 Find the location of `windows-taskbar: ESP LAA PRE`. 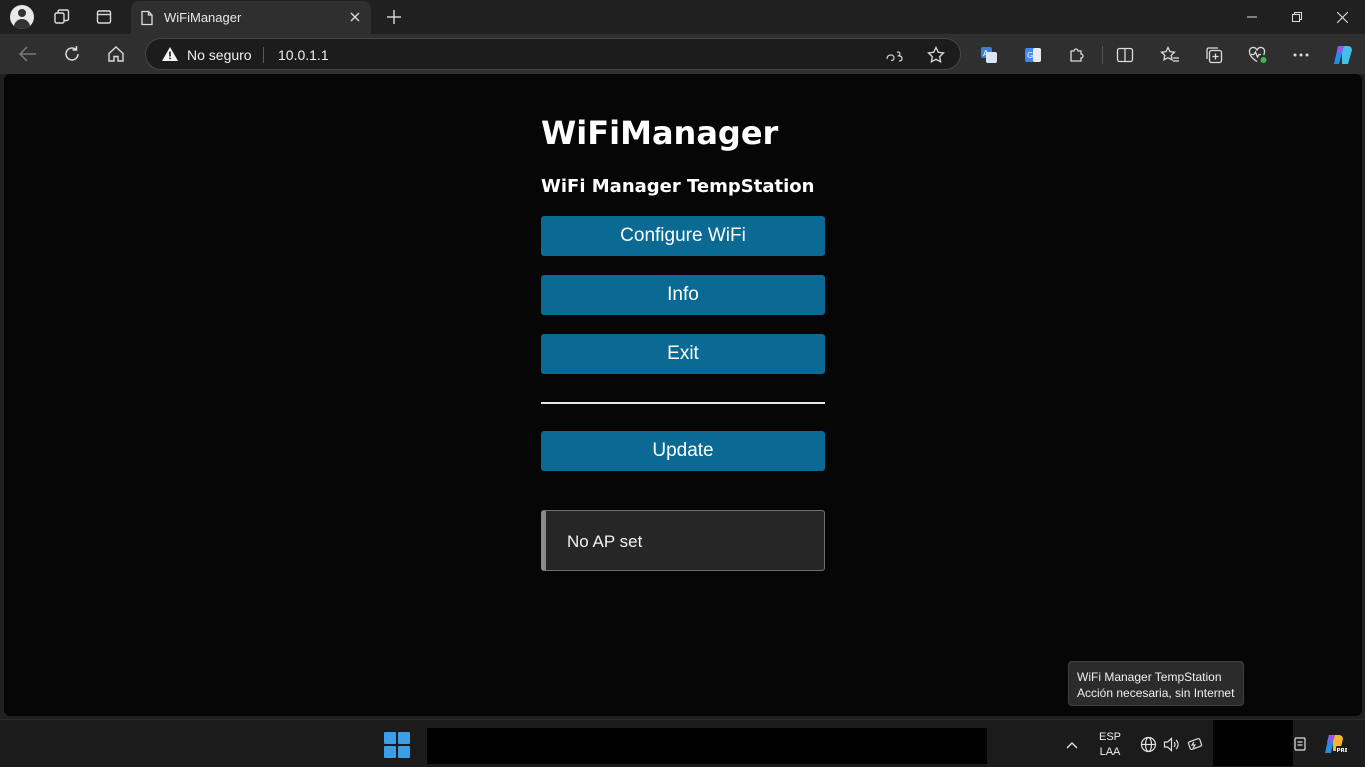

windows-taskbar: ESP LAA PRE is located at coordinates (682, 743).